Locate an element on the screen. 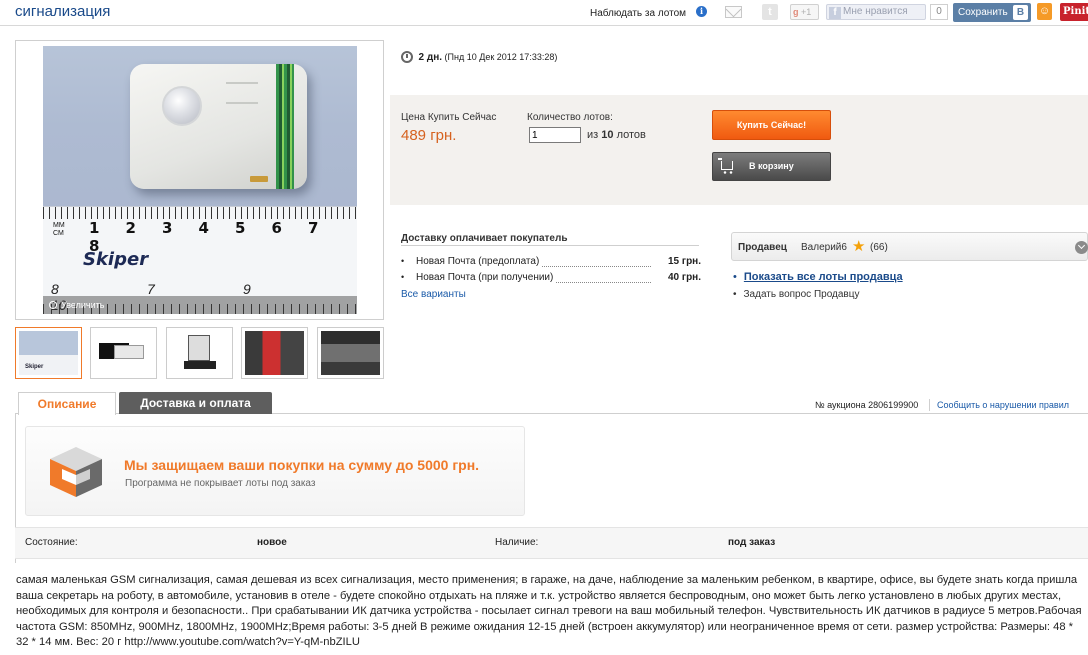 This screenshot has width=1088, height=655. seller-name: Валерий6 is located at coordinates (824, 247).